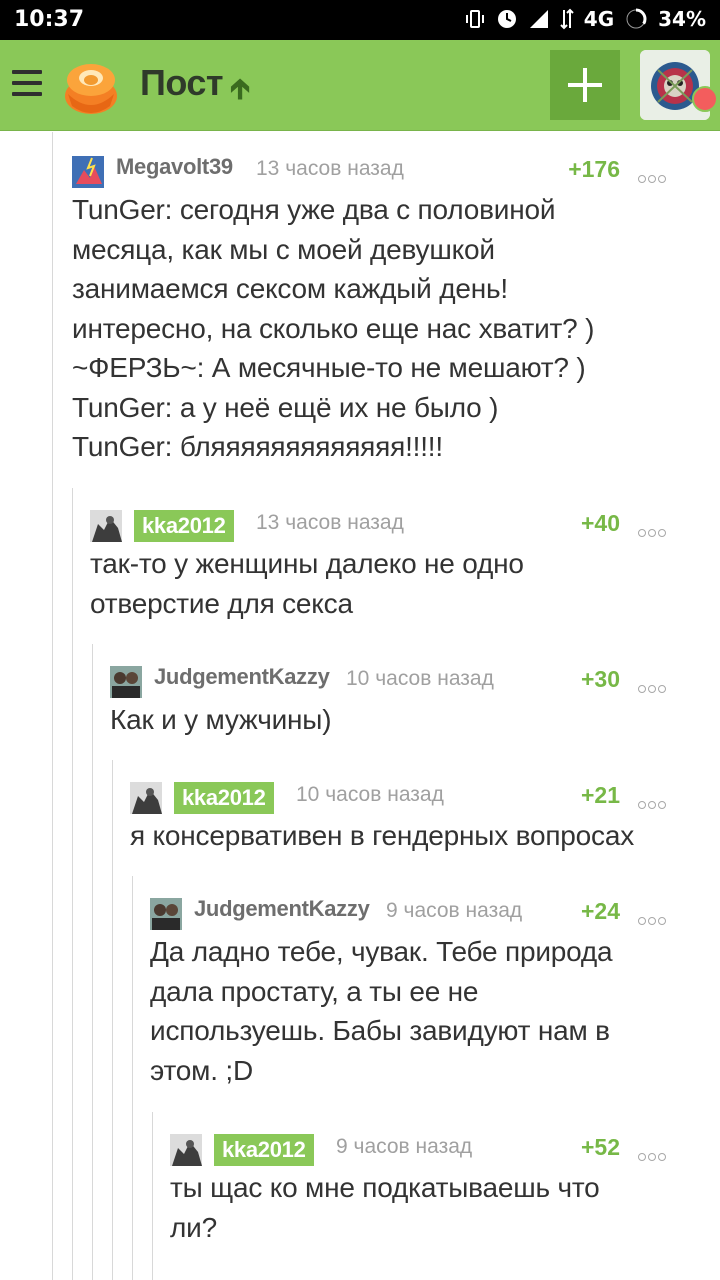 The image size is (720, 1280). I want to click on battery-icon, so click(636, 19).